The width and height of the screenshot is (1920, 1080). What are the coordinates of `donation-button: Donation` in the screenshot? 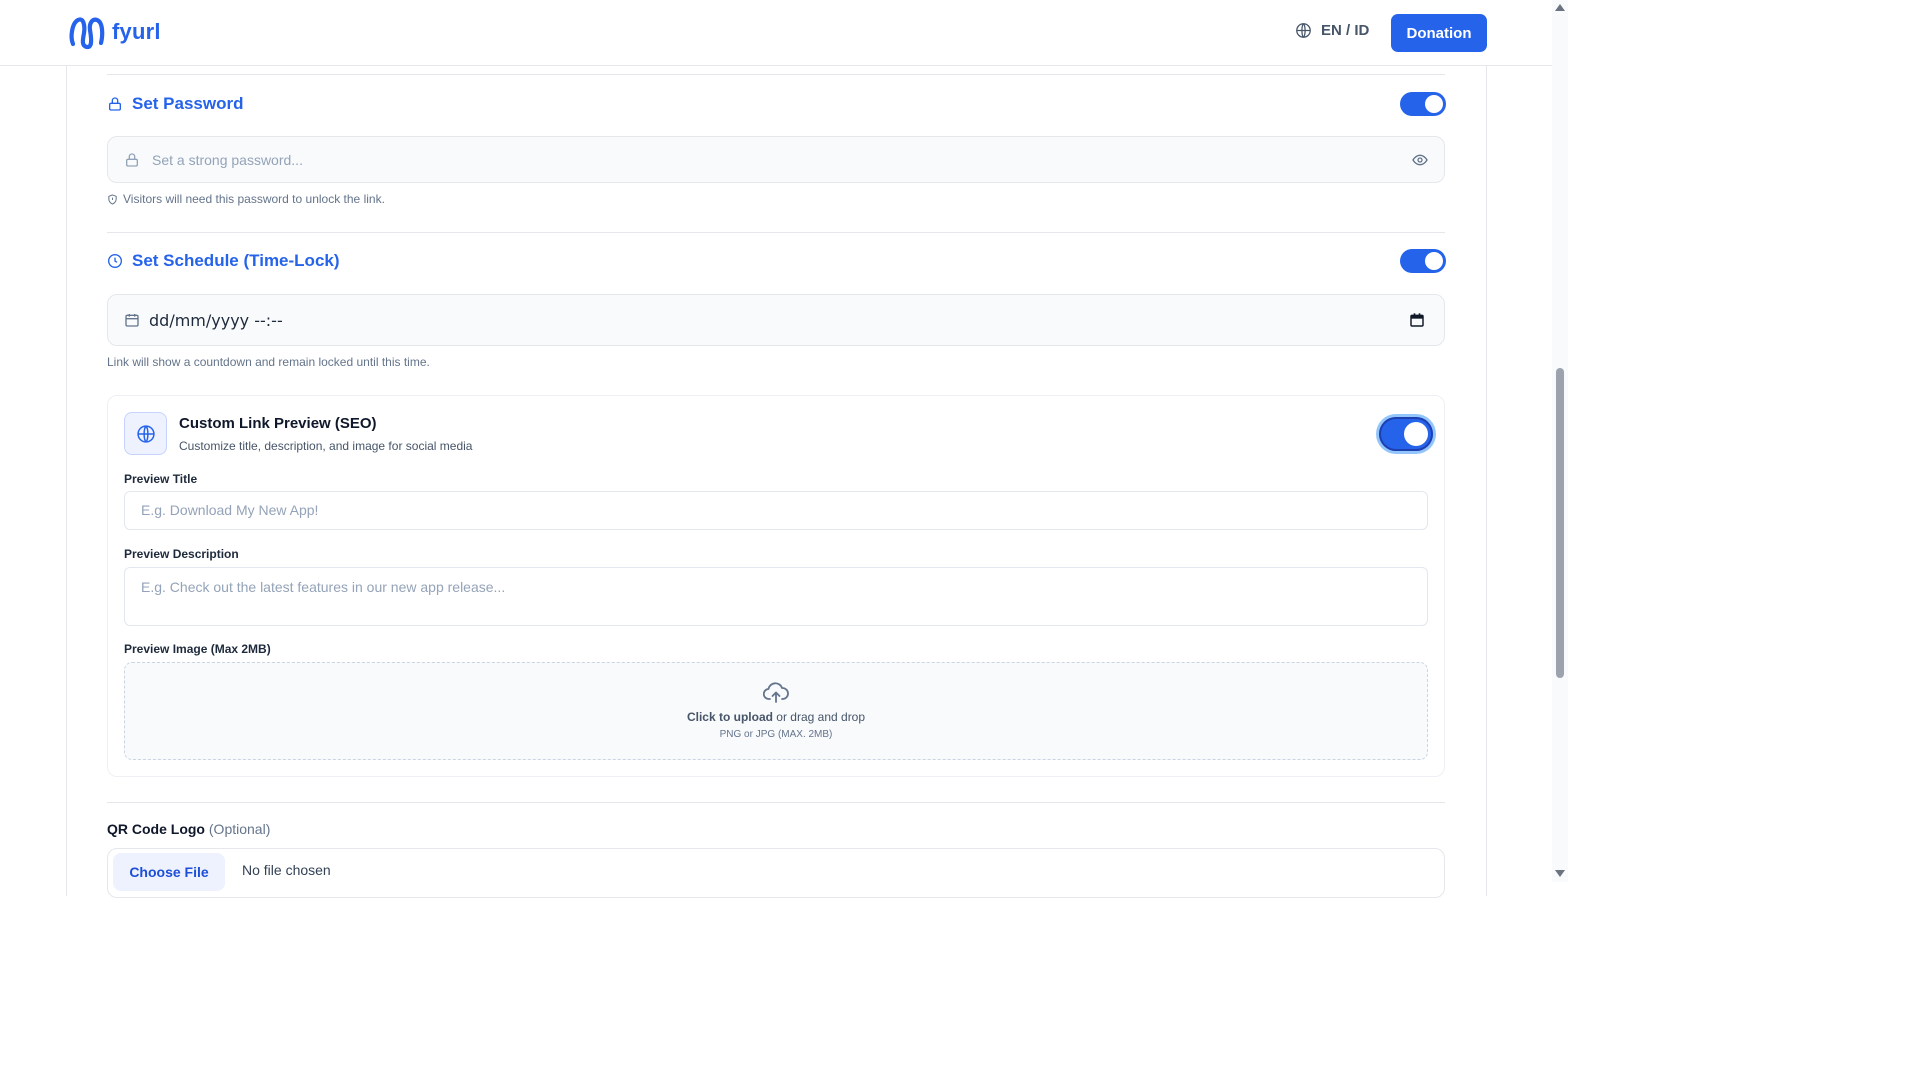 It's located at (1439, 33).